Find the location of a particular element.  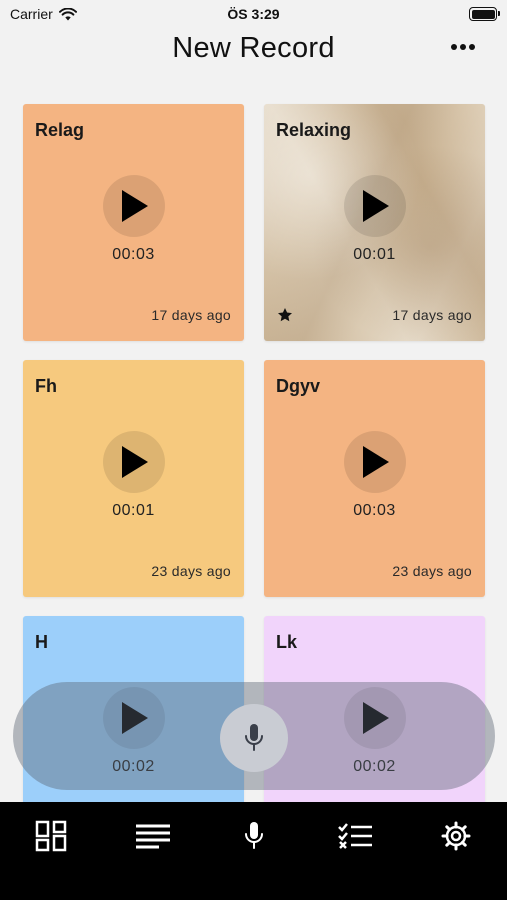

recording-card: Relag 00:03 17 days ago is located at coordinates (133, 222).